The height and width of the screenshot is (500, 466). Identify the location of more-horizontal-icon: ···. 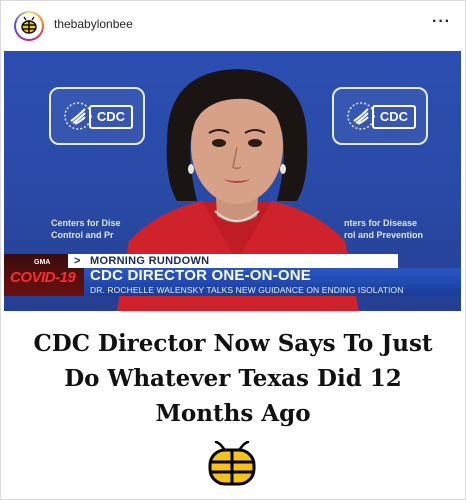
(441, 22).